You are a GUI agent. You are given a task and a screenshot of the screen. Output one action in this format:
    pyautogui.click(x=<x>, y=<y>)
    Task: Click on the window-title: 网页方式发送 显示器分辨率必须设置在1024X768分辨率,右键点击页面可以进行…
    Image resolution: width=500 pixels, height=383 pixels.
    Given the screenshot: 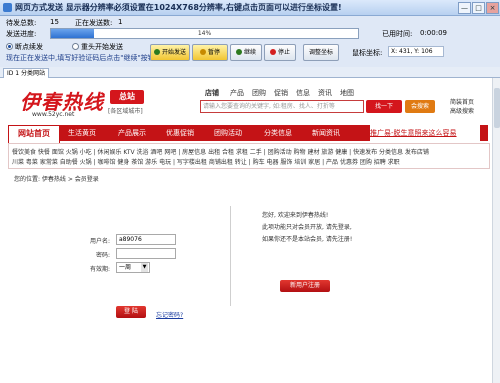 What is the action you would take?
    pyautogui.click(x=178, y=7)
    